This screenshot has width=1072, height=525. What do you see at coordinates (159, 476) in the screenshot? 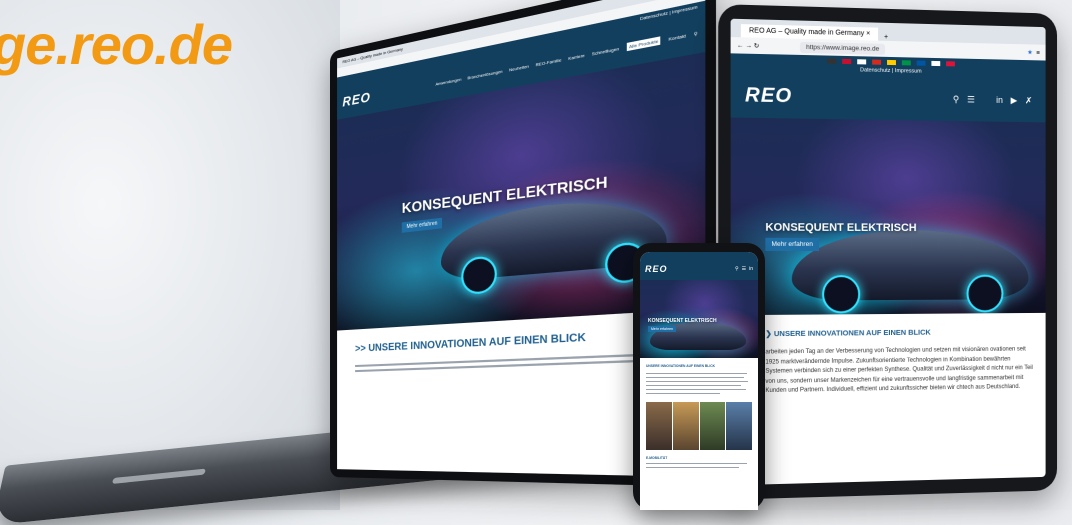
I see `laptop-trackpad` at bounding box center [159, 476].